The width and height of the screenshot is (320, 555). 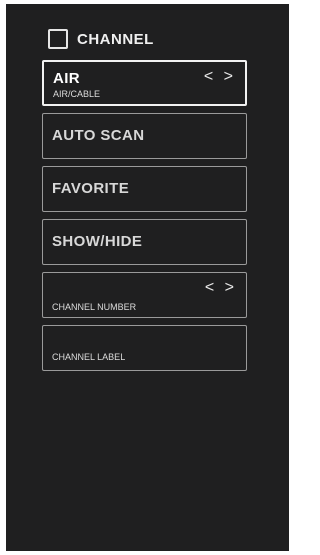 I want to click on menu-item-favorite: FAVORITE, so click(x=144, y=189).